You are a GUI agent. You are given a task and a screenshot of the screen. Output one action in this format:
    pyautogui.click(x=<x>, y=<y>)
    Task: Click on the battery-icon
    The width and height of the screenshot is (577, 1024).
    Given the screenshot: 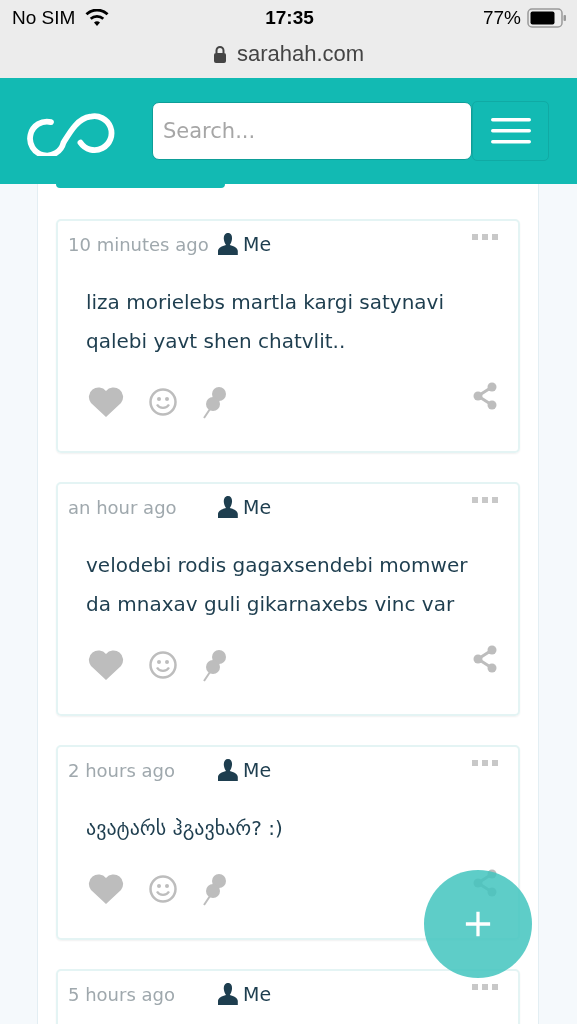 What is the action you would take?
    pyautogui.click(x=547, y=18)
    